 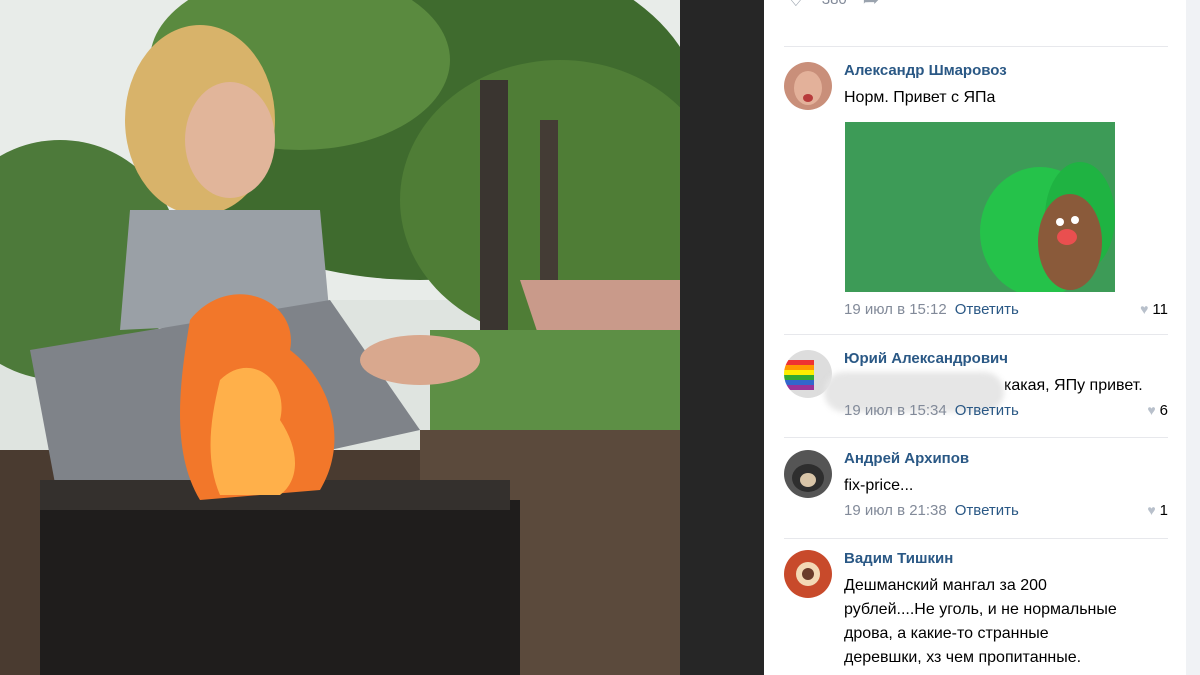 I want to click on page-scroll-area, so click(x=1193, y=337).